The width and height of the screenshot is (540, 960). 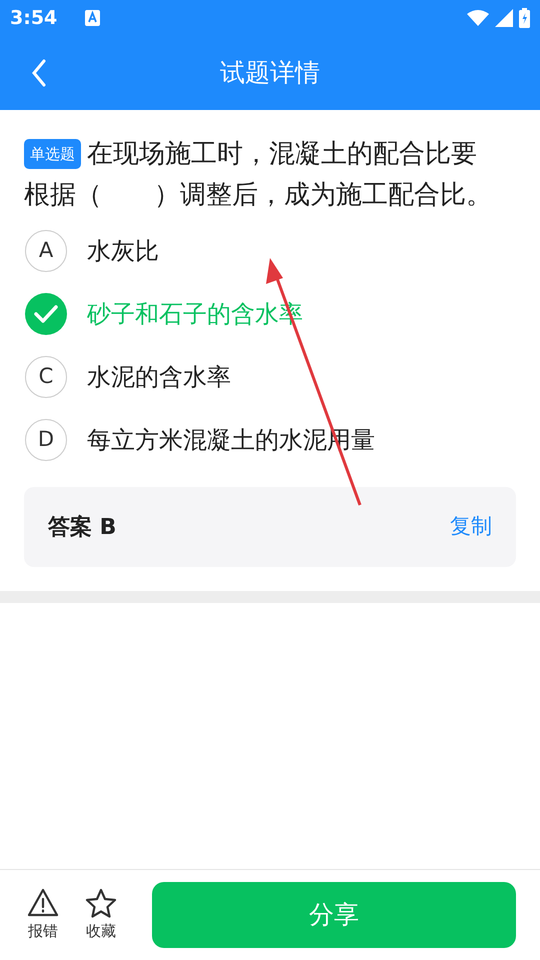 What do you see at coordinates (46, 377) in the screenshot?
I see `option-letter: C` at bounding box center [46, 377].